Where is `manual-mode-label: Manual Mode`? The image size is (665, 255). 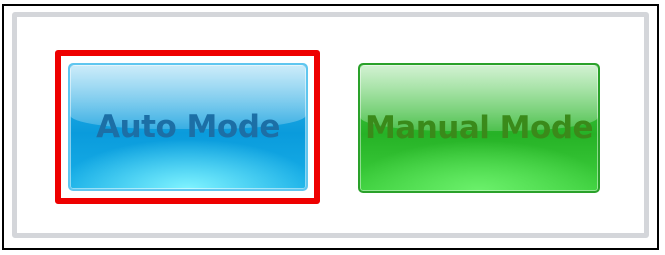
manual-mode-label: Manual Mode is located at coordinates (479, 128).